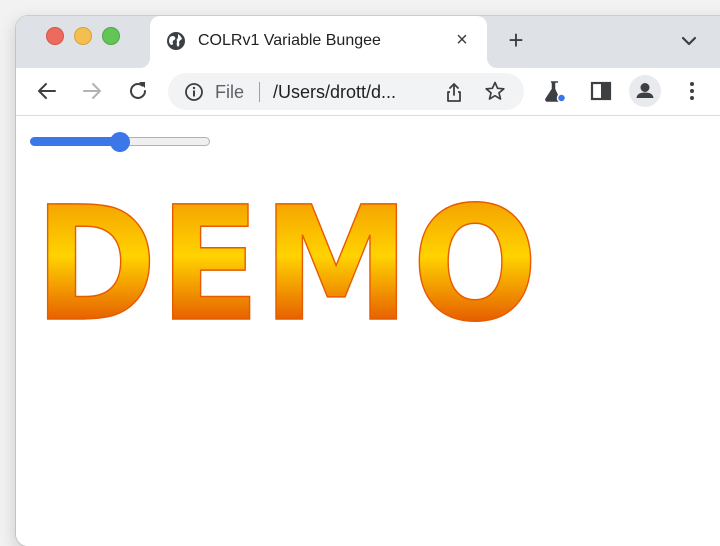 Image resolution: width=720 pixels, height=546 pixels. What do you see at coordinates (692, 91) in the screenshot?
I see `more-vert-icon` at bounding box center [692, 91].